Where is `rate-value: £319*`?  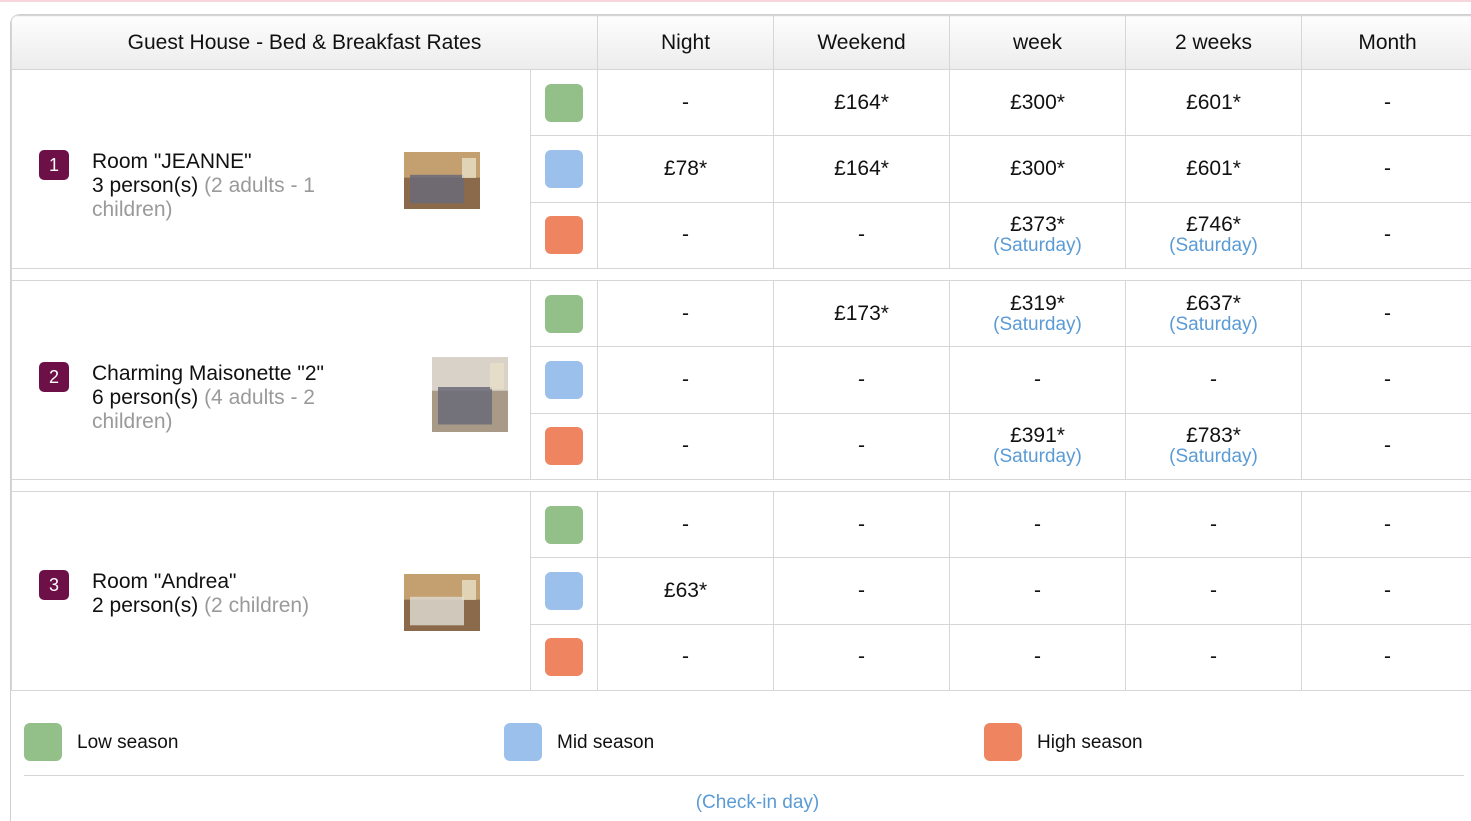 rate-value: £319* is located at coordinates (1037, 303).